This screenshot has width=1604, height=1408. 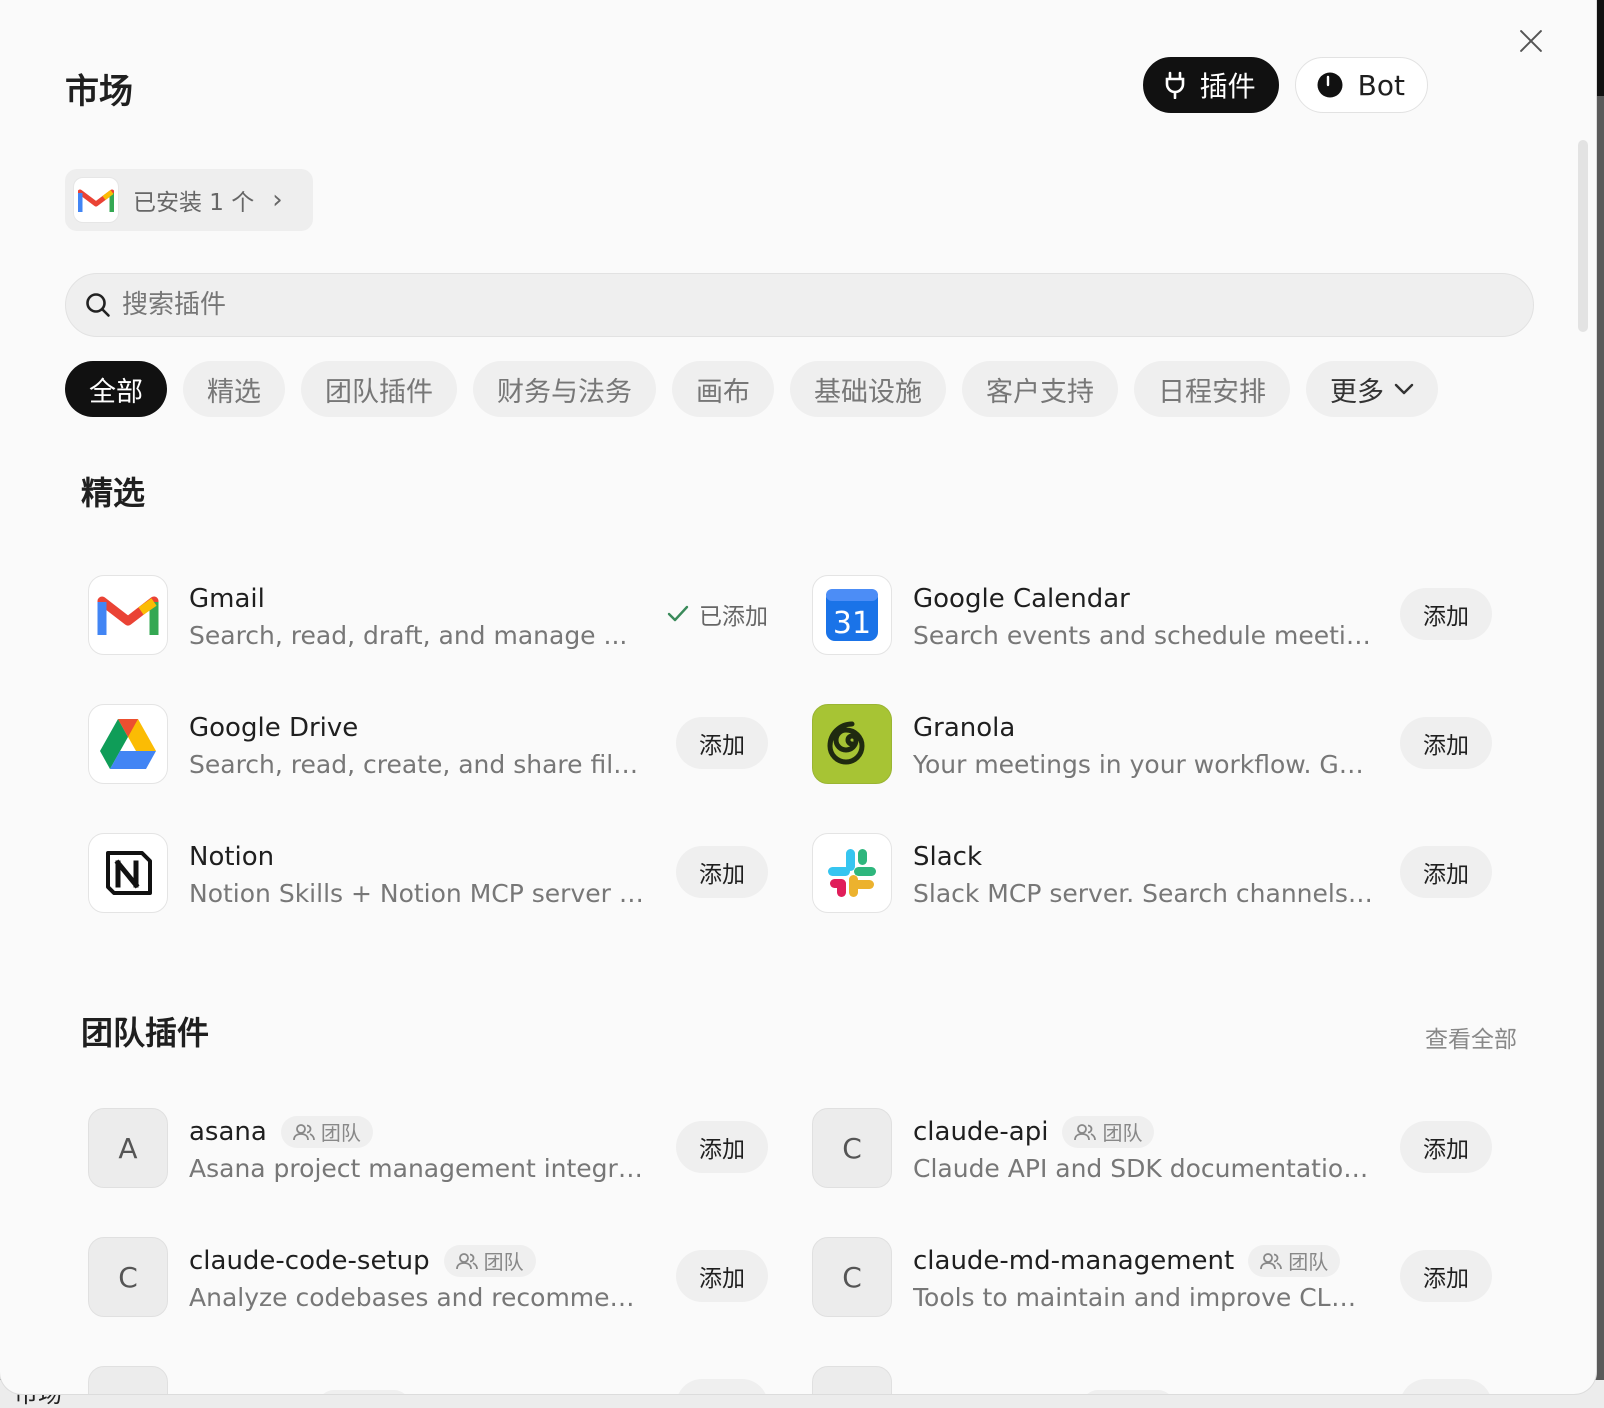 I want to click on team-section-title: 团队插件, so click(x=145, y=1033).